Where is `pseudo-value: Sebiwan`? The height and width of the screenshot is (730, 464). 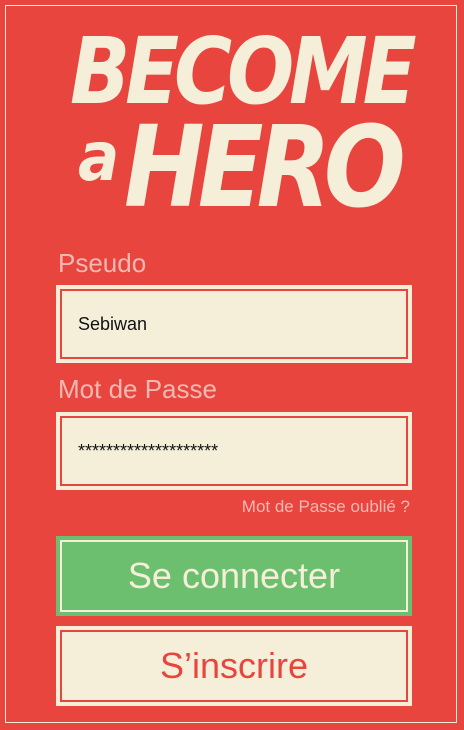 pseudo-value: Sebiwan is located at coordinates (112, 324).